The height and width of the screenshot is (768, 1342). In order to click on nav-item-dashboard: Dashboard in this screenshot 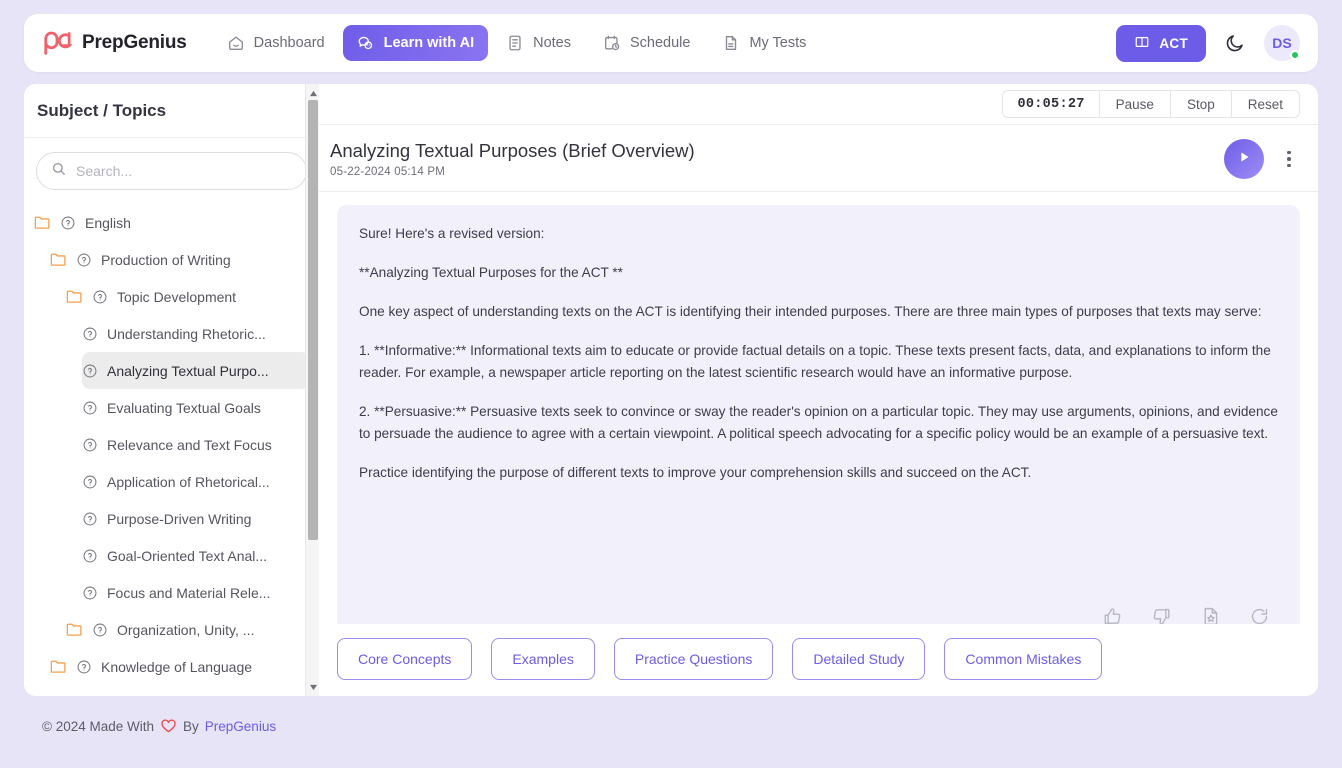, I will do `click(276, 43)`.